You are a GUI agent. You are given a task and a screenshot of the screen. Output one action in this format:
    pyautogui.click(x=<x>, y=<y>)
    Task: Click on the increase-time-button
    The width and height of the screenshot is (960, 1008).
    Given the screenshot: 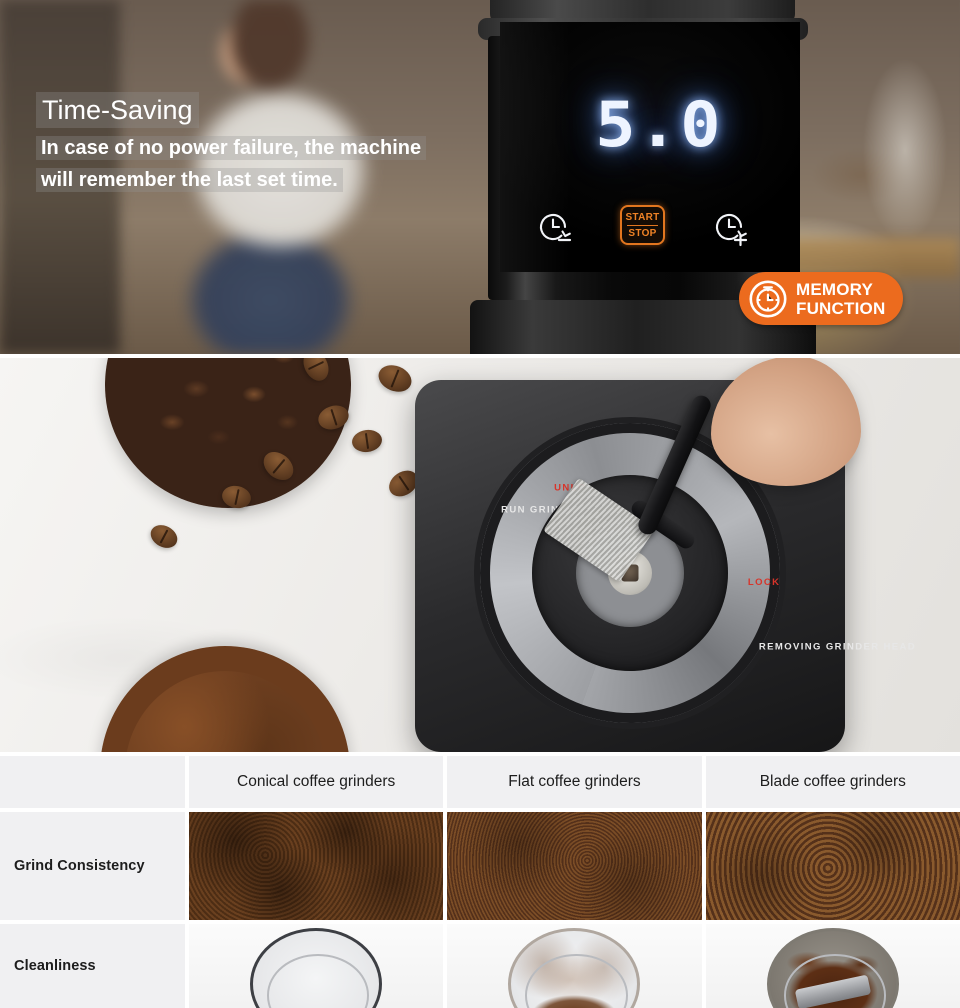 What is the action you would take?
    pyautogui.click(x=731, y=229)
    